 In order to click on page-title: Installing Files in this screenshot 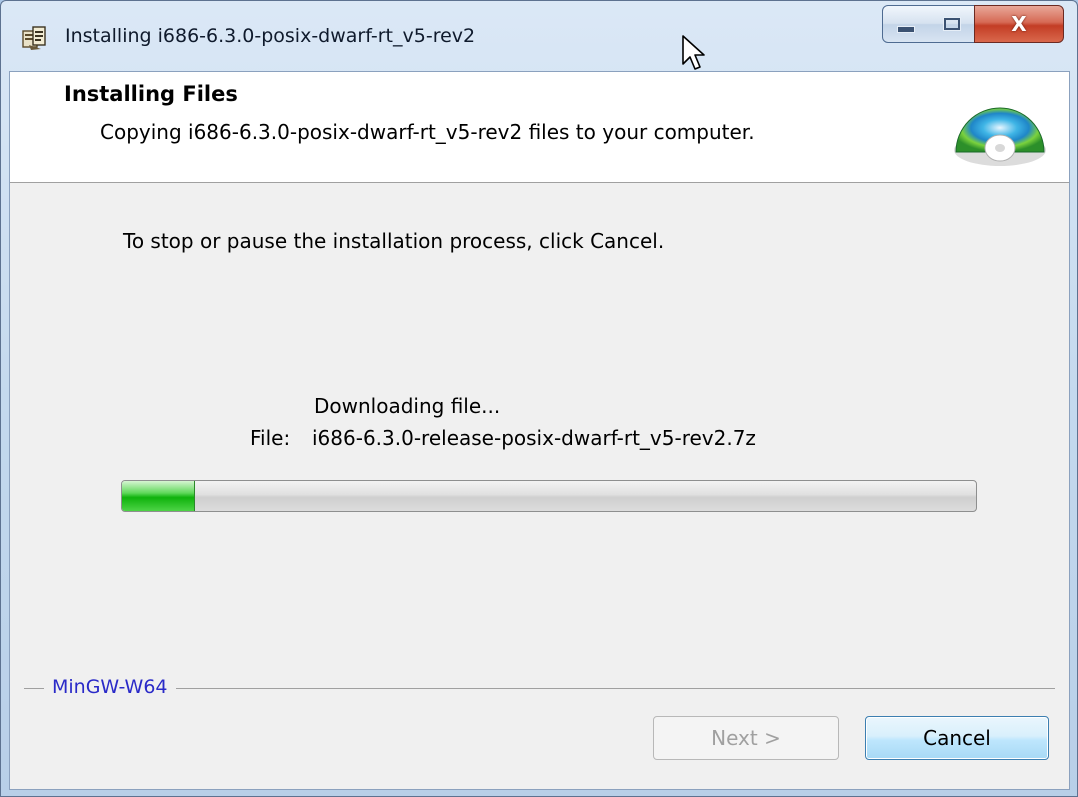, I will do `click(151, 94)`.